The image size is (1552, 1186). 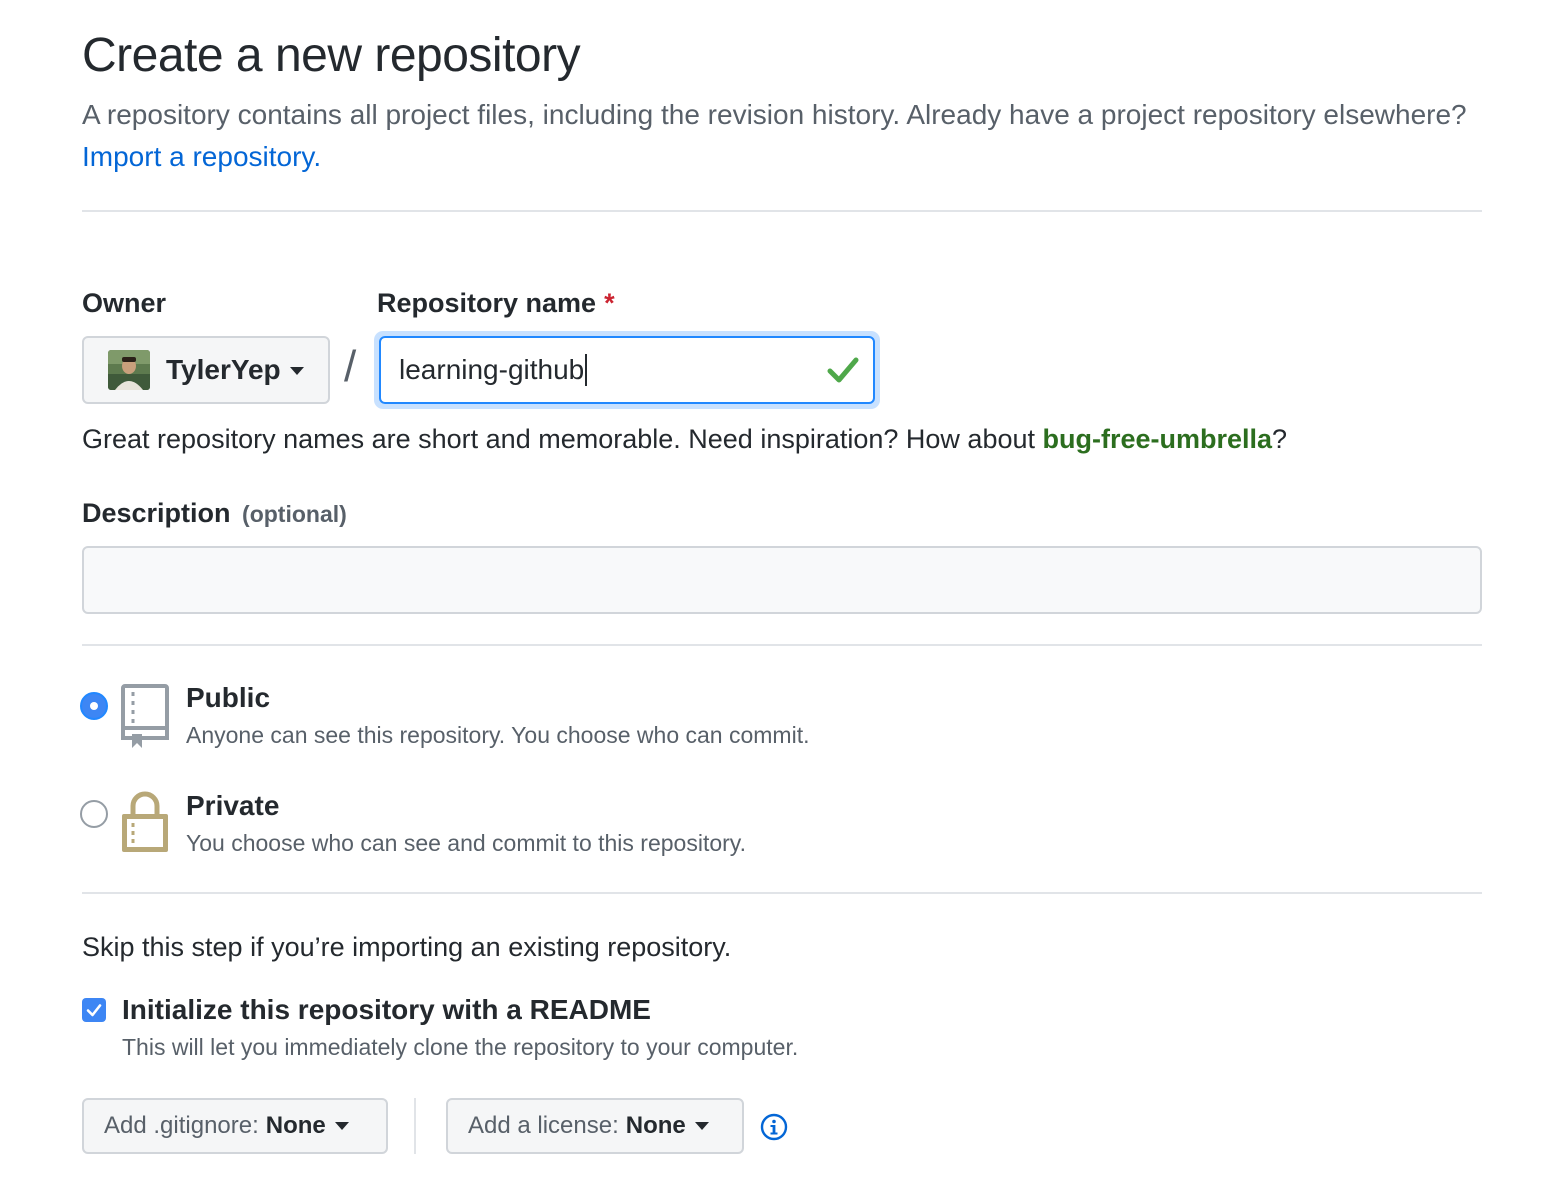 I want to click on page-title: Create a new repository, so click(x=331, y=55).